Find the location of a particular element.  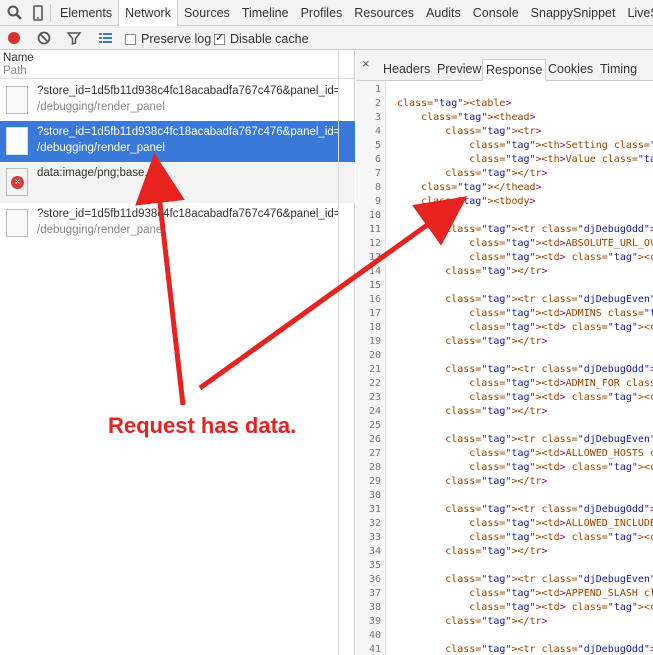

line-number: 28 is located at coordinates (374, 467).